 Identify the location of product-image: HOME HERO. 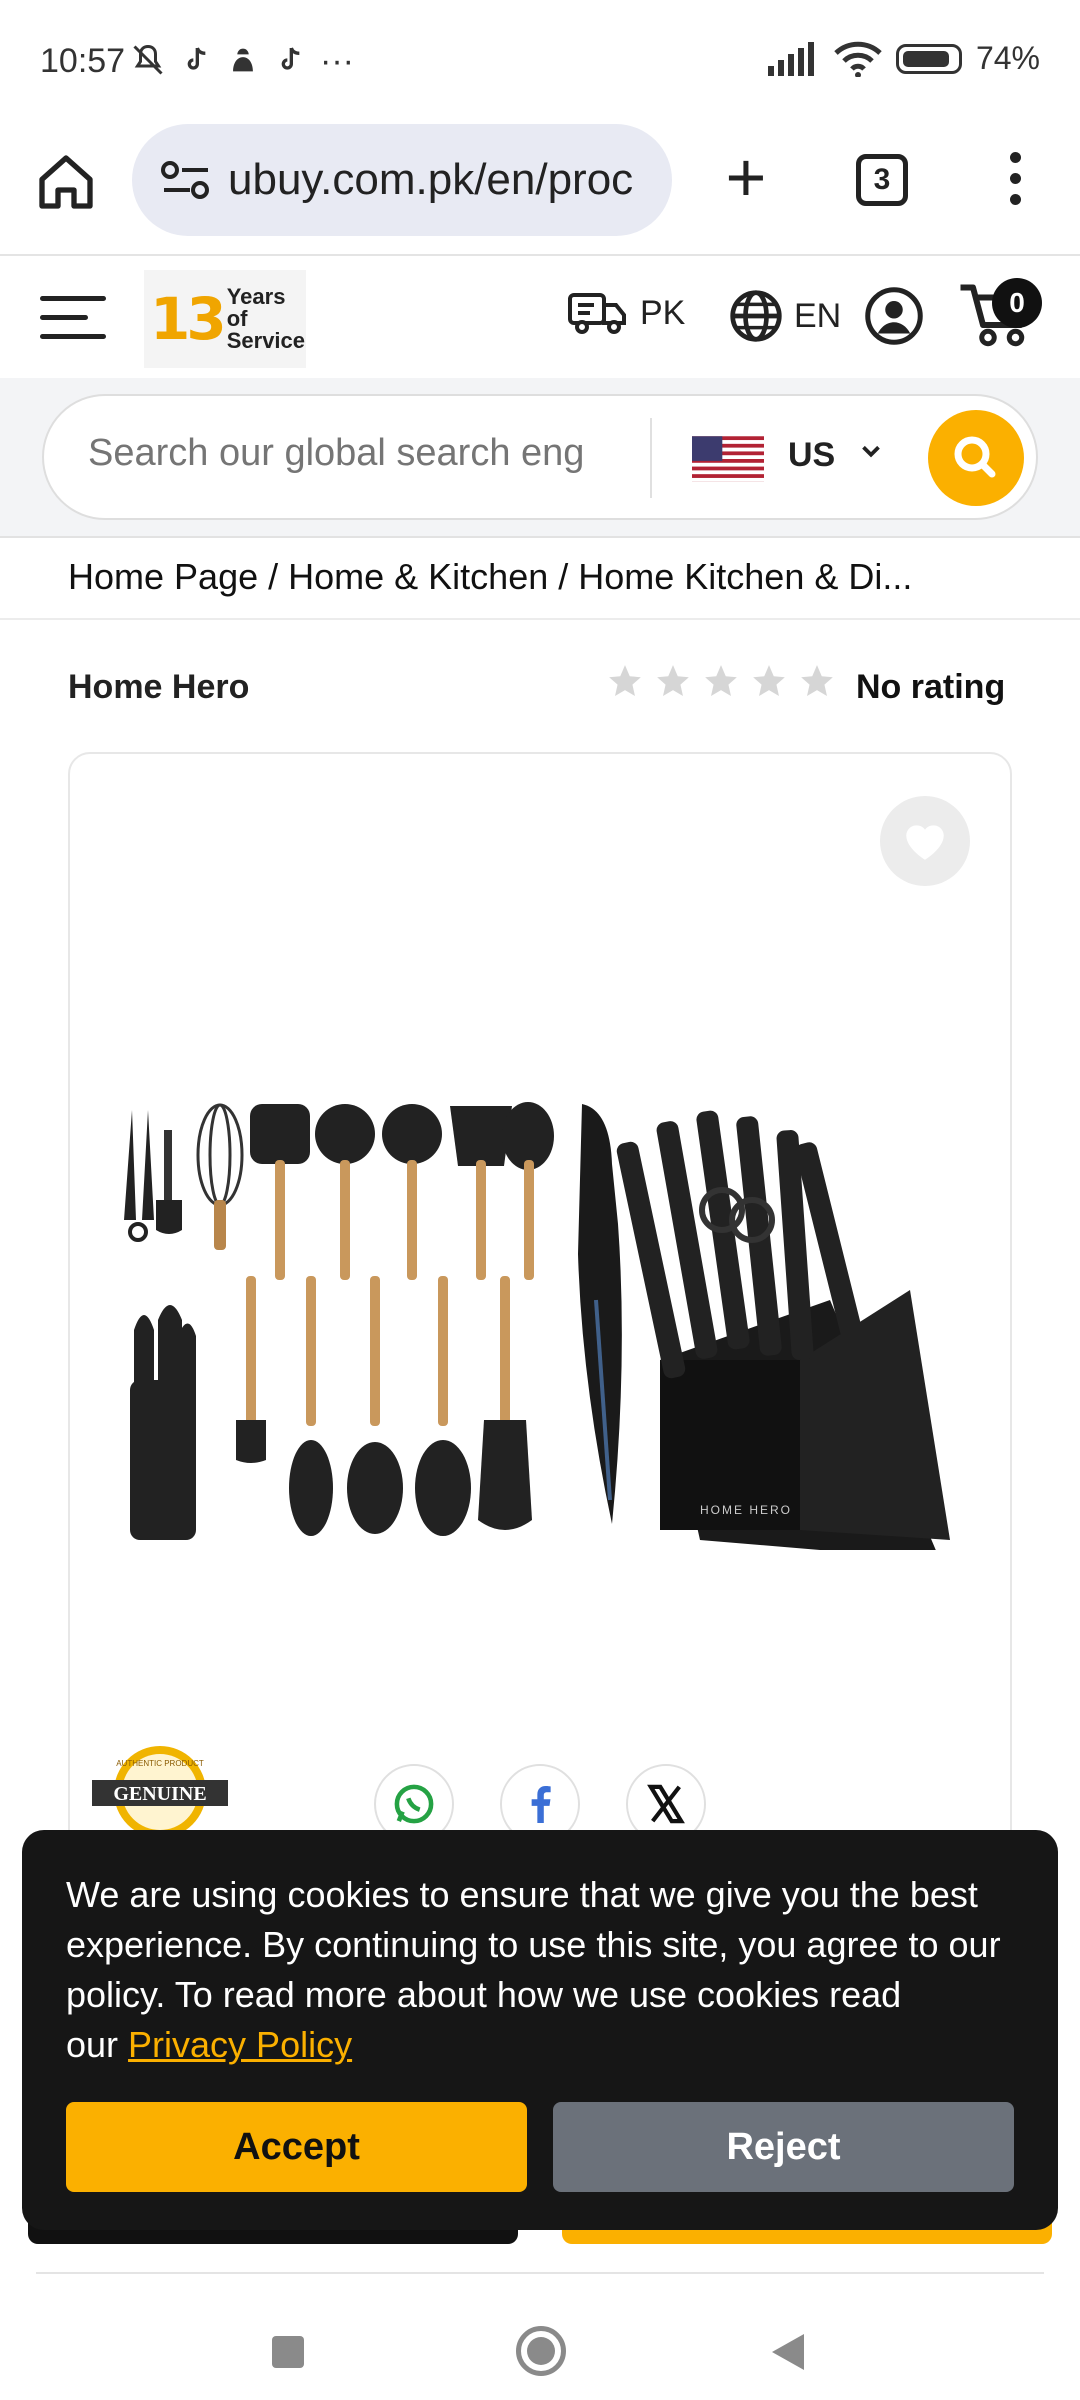
(540, 1325).